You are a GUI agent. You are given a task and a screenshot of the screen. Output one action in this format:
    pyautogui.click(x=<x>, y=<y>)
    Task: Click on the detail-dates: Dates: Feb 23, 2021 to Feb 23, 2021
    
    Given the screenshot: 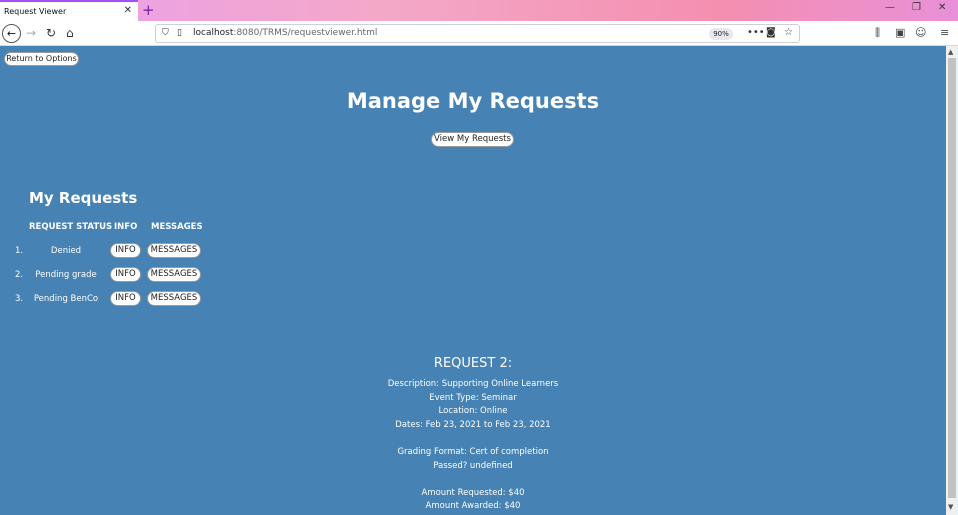 What is the action you would take?
    pyautogui.click(x=473, y=425)
    